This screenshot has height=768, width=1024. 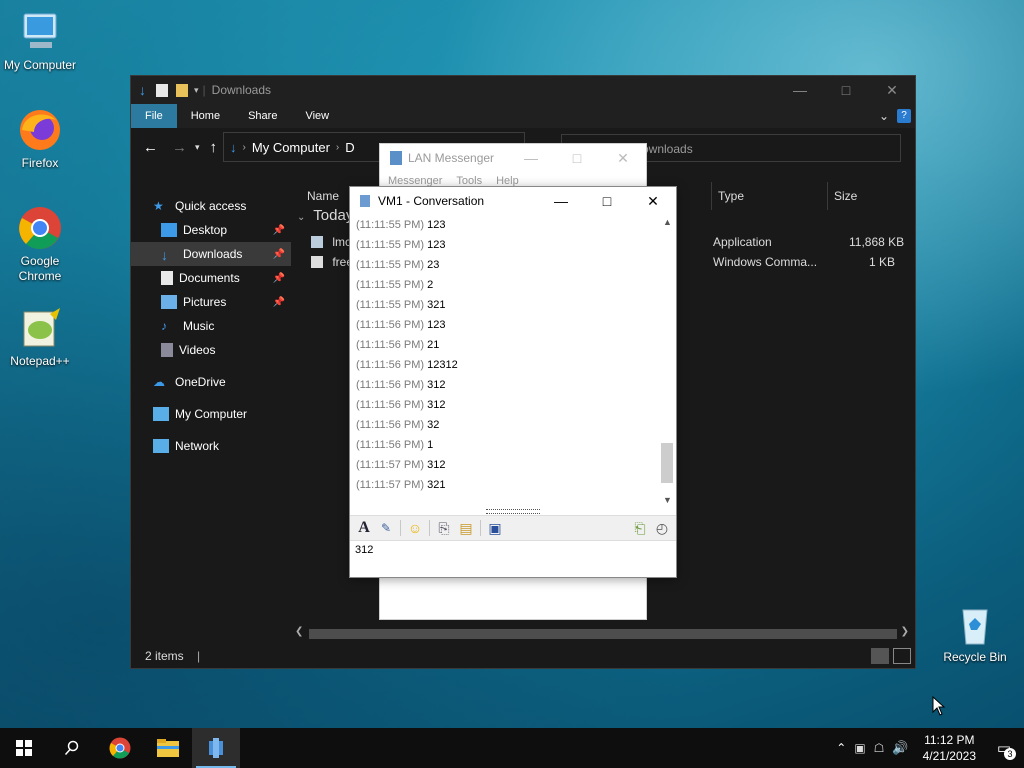 I want to click on group-header: ⌄ Today, so click(x=325, y=216).